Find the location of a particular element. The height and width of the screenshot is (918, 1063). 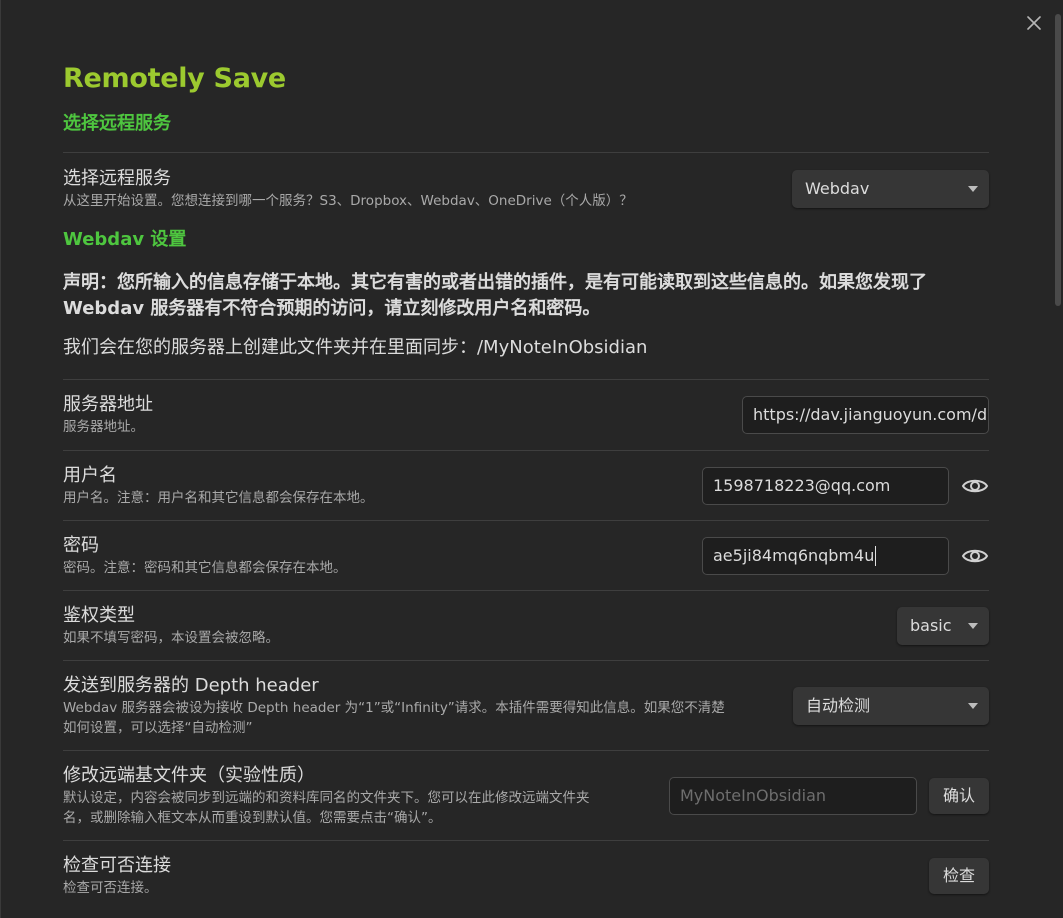

service-select-value: Webdav is located at coordinates (837, 188).